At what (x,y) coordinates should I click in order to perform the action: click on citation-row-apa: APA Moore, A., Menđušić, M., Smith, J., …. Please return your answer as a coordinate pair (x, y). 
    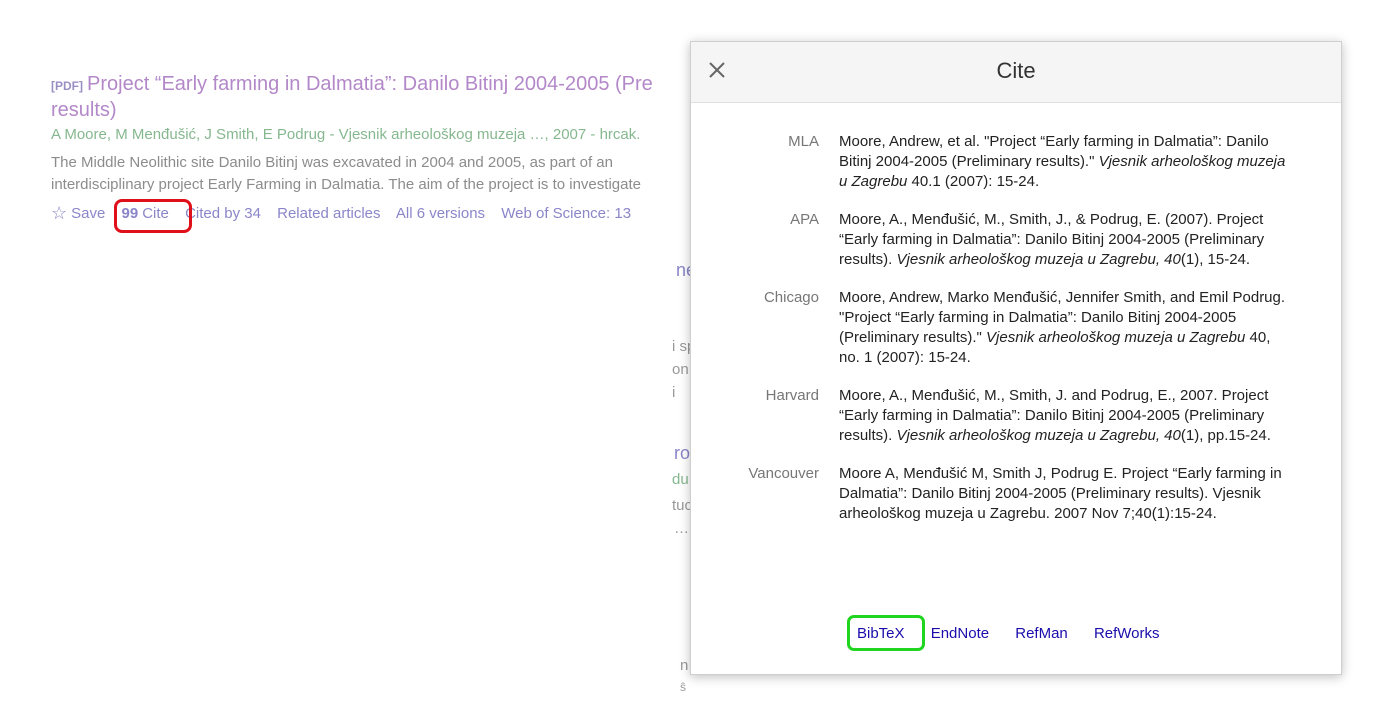
    Looking at the image, I should click on (1011, 240).